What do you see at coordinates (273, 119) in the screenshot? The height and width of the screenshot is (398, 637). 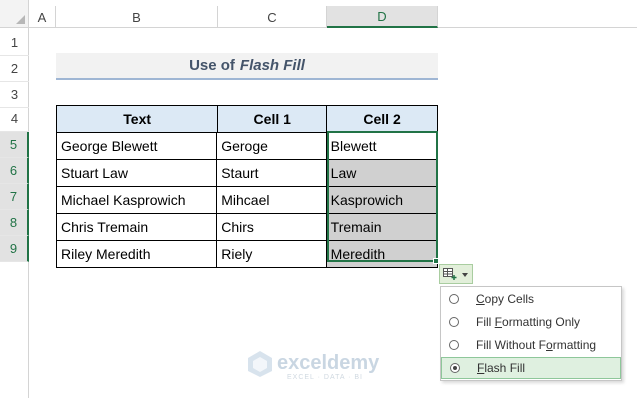 I see `header-cell1: Cell 1` at bounding box center [273, 119].